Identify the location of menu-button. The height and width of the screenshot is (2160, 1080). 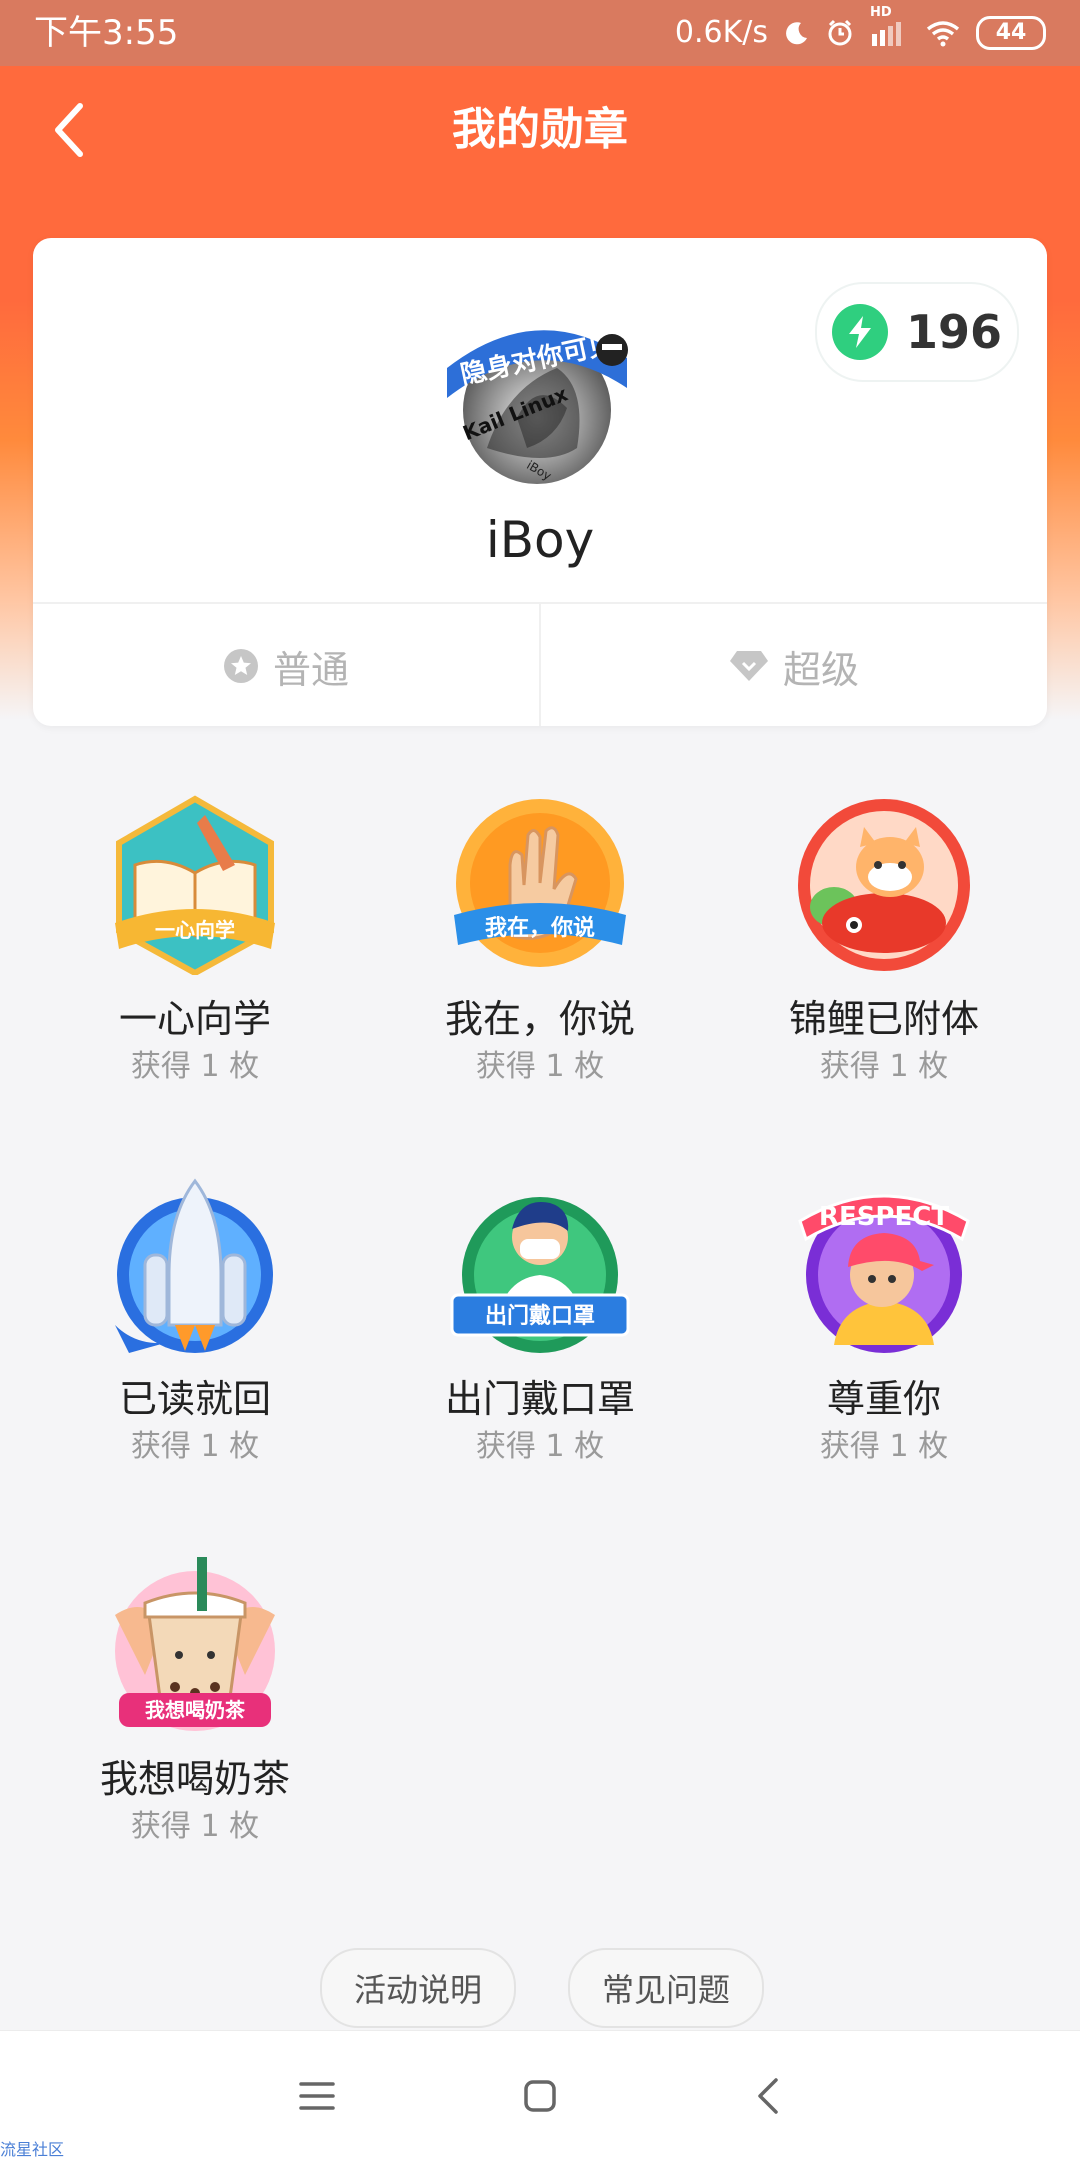
(317, 2096).